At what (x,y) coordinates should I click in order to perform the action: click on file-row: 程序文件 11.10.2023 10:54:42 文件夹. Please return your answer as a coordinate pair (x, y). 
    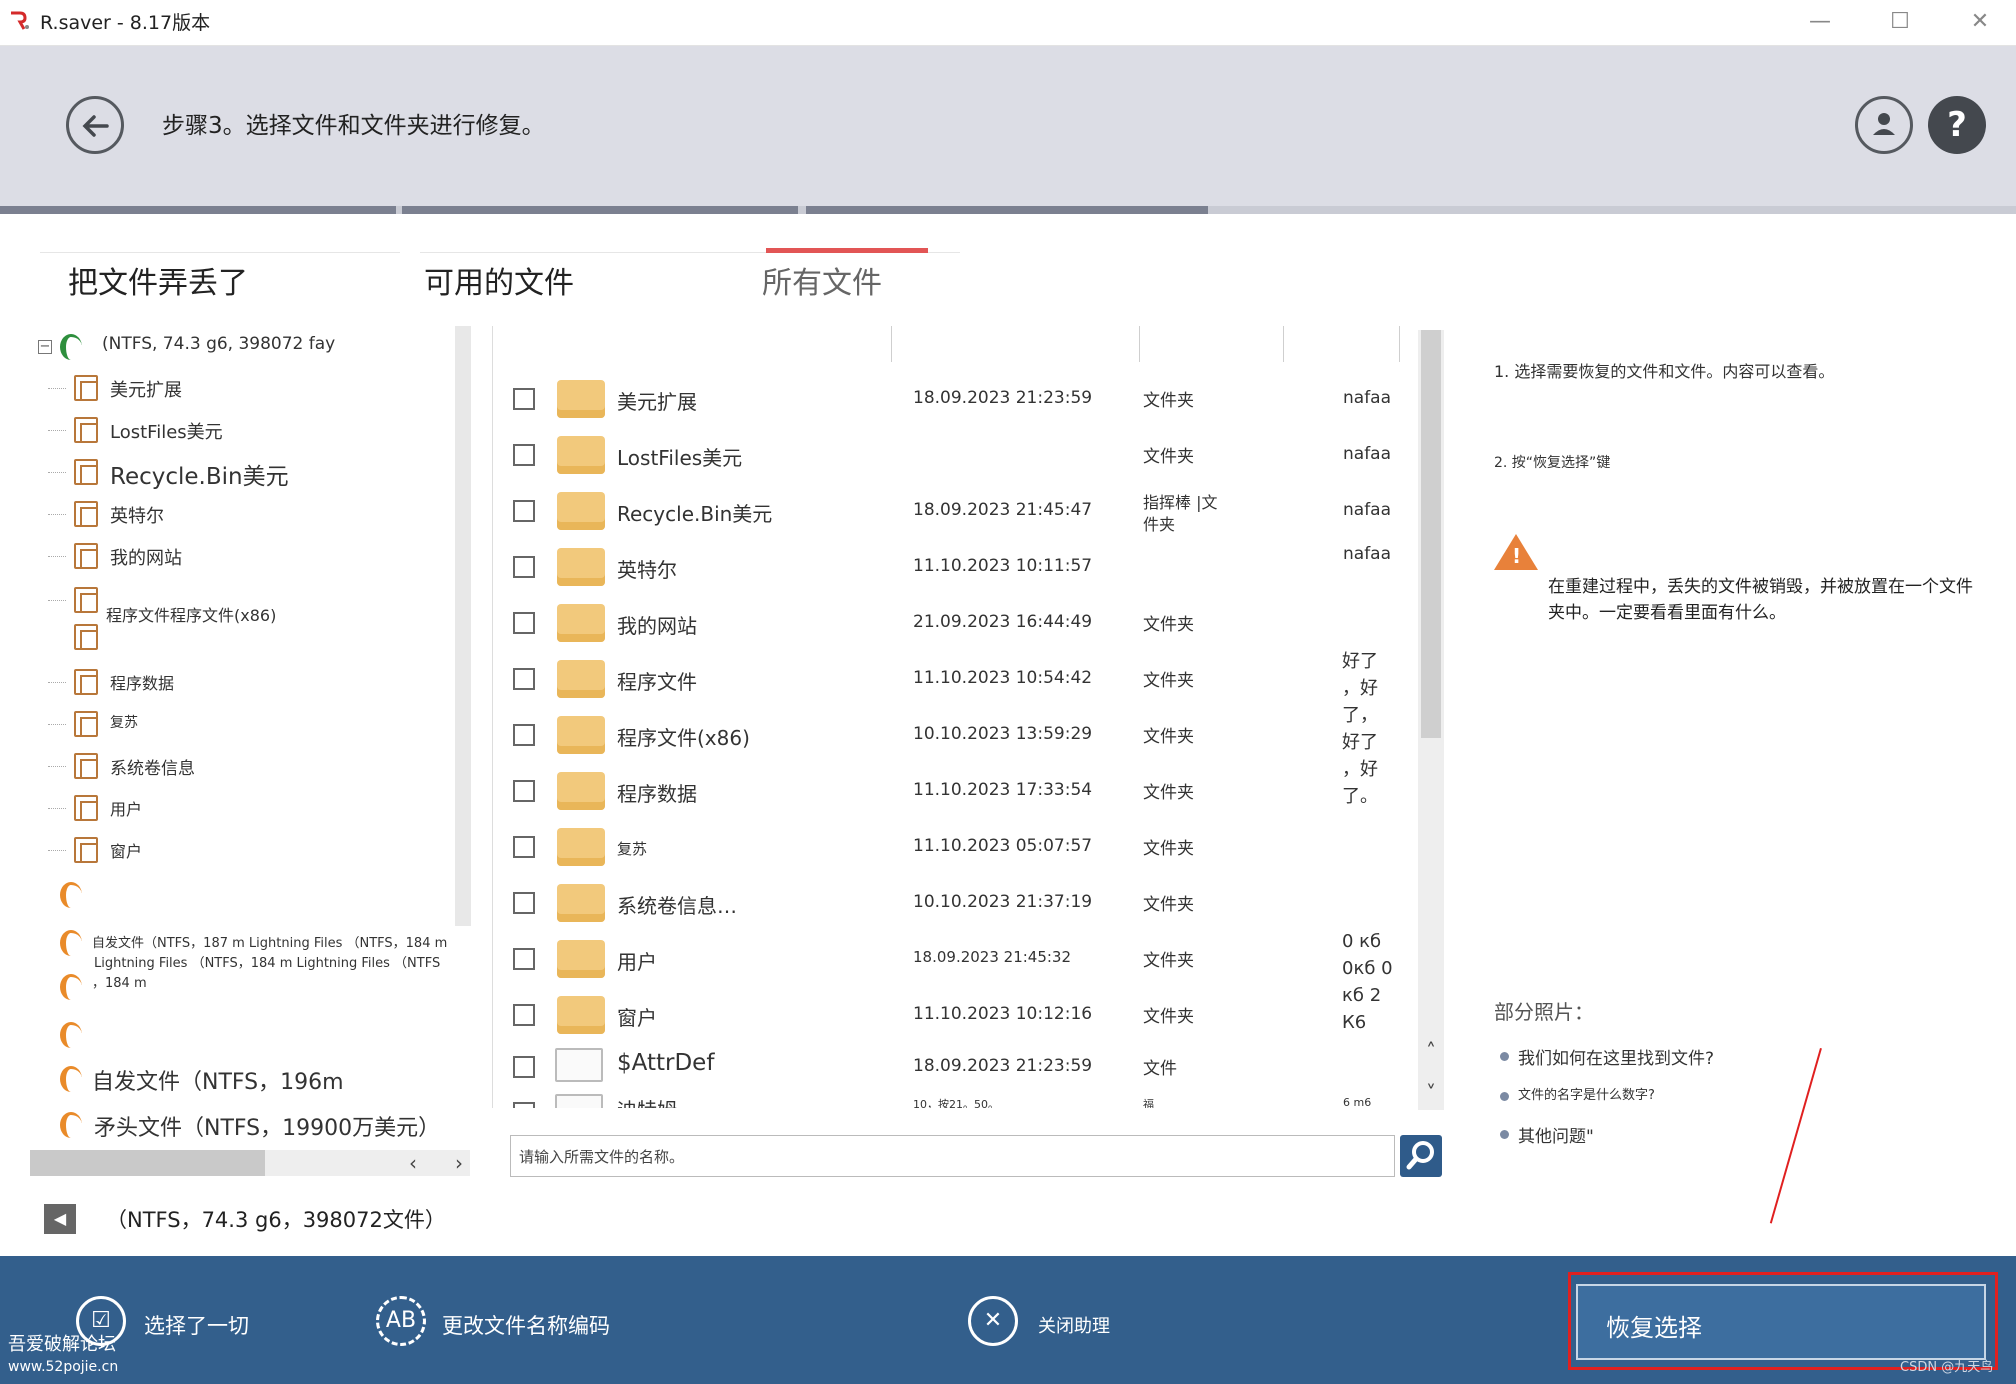
    Looking at the image, I should click on (953, 678).